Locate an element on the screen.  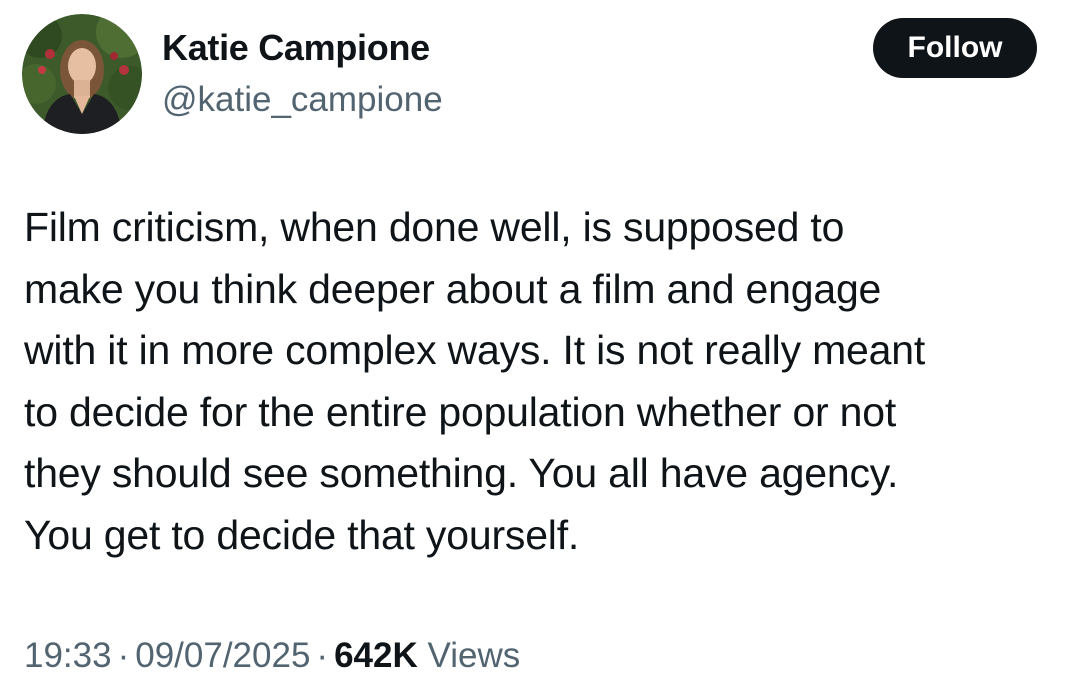
avatar is located at coordinates (82, 74).